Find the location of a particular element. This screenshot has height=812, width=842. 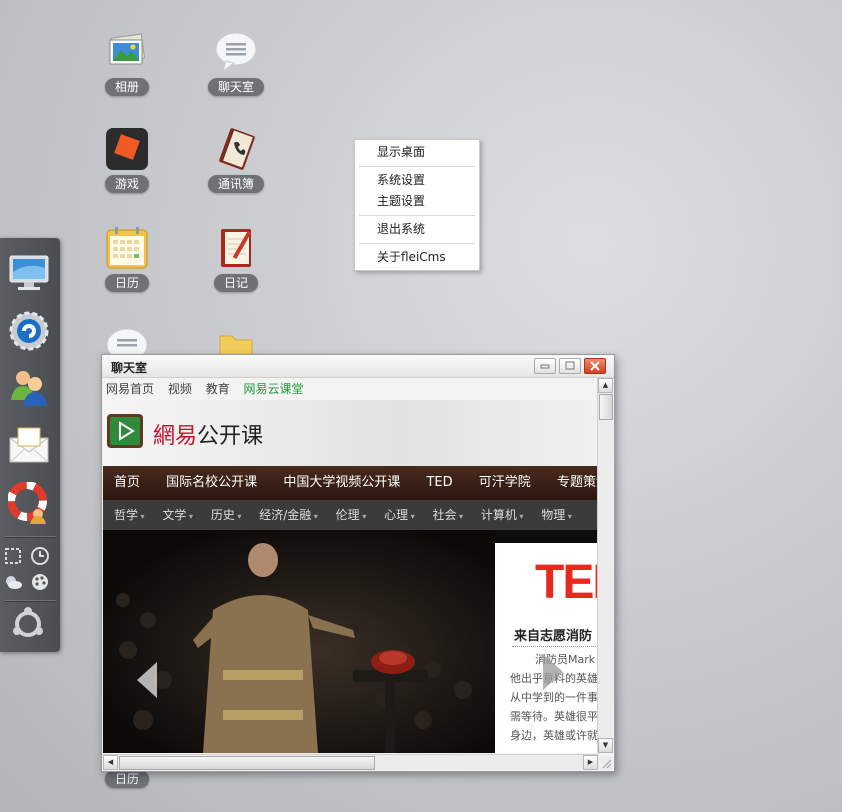

ted-divider is located at coordinates (555, 646).